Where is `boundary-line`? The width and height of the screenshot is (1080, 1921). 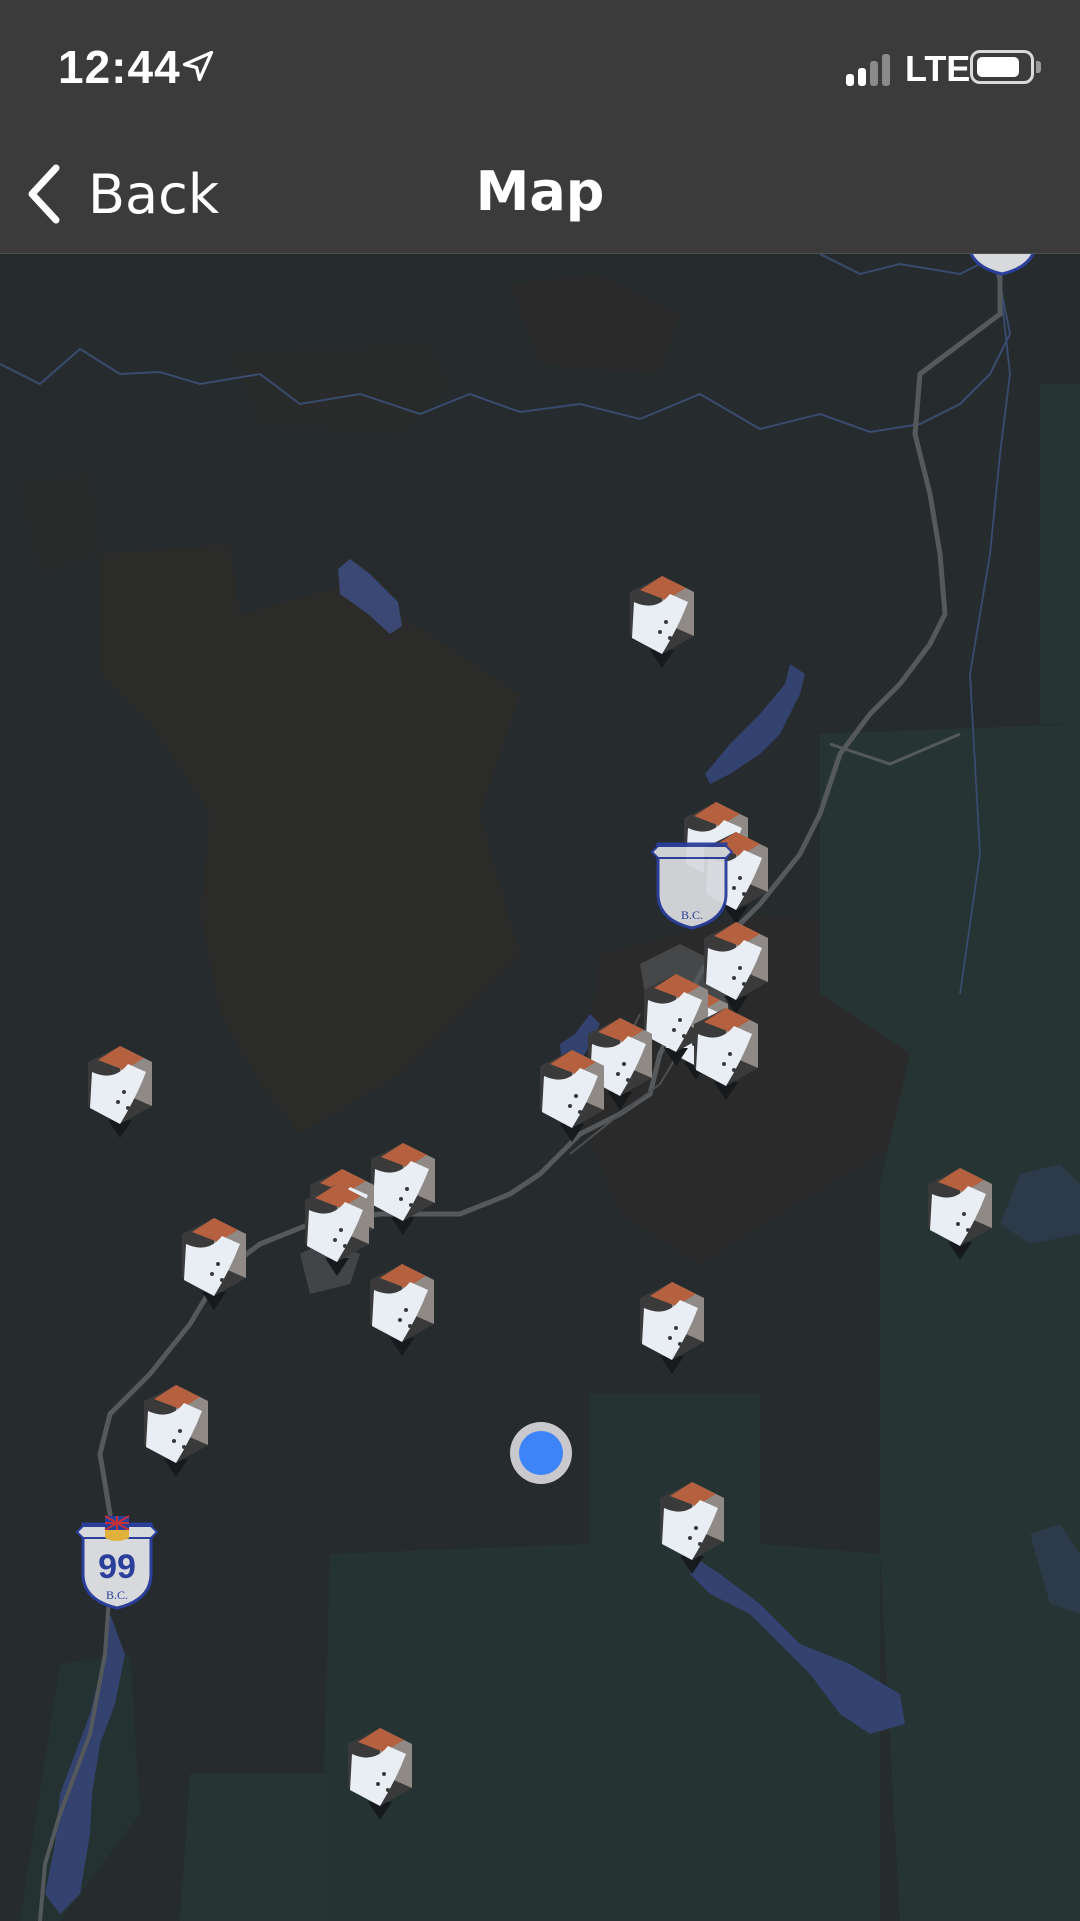 boundary-line is located at coordinates (506, 344).